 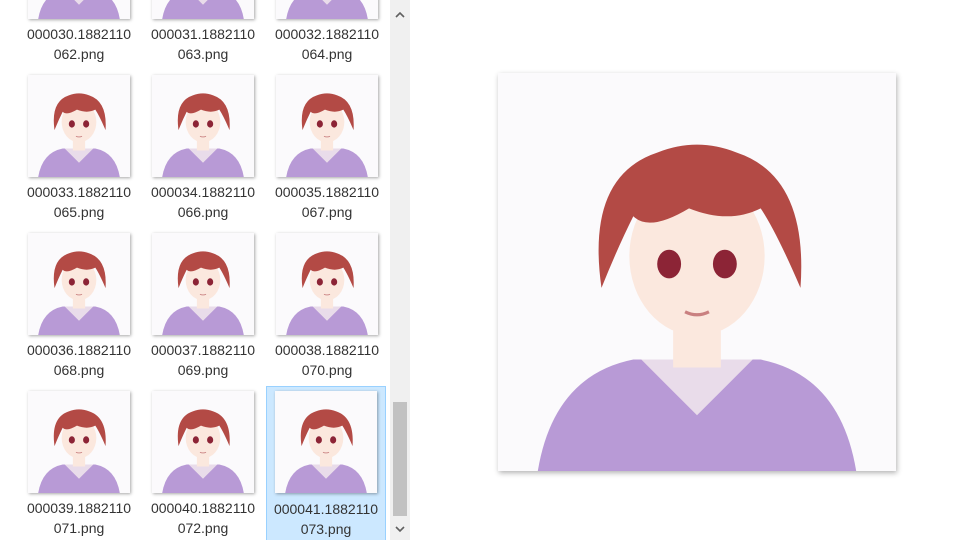 I want to click on file-tile: 000035.1882110 067.png, so click(x=317, y=153).